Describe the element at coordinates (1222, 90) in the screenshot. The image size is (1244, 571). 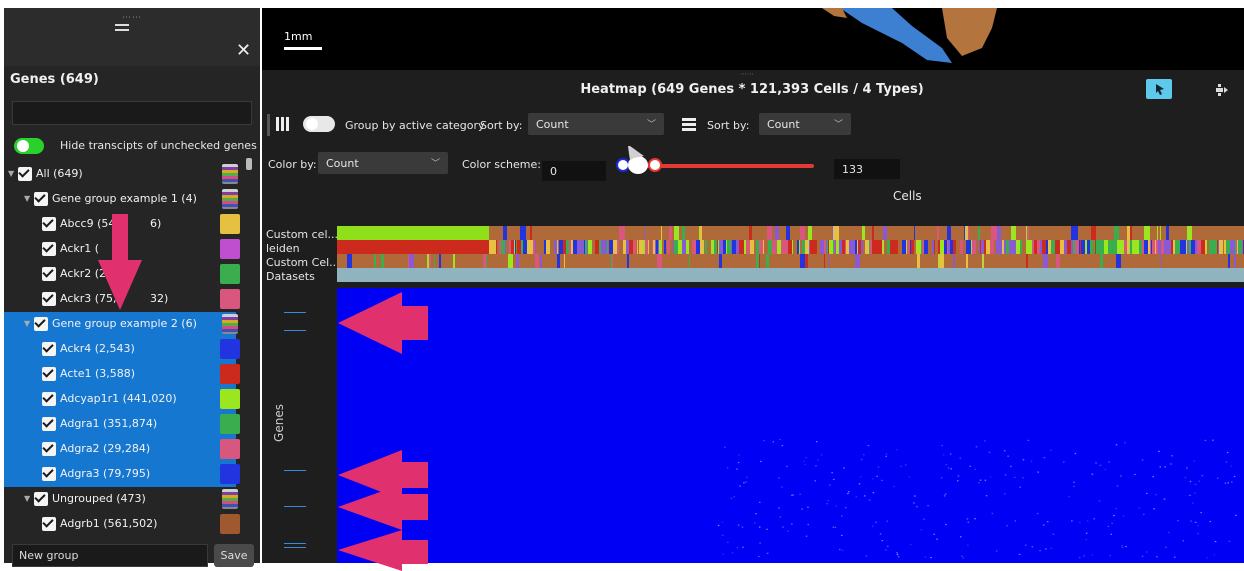
I see `export-icon` at that location.